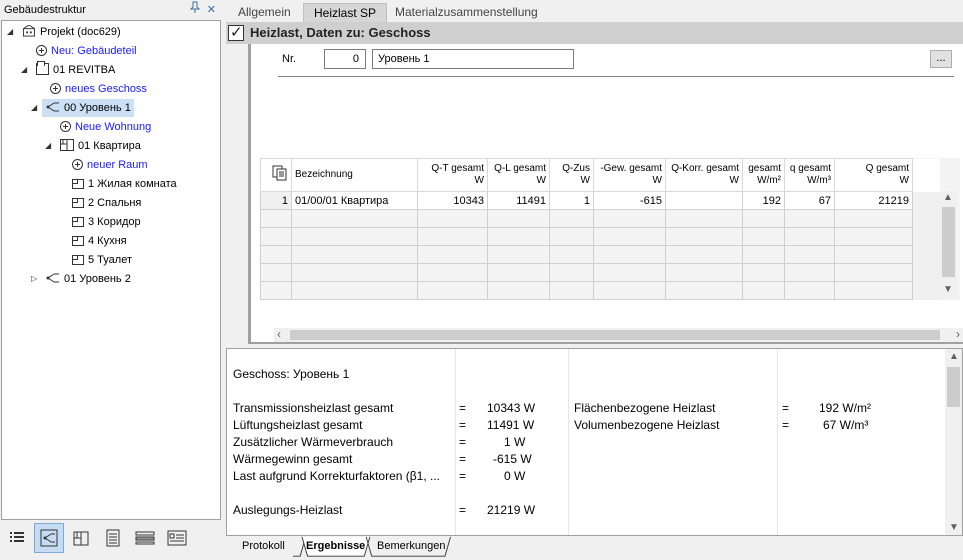 Image resolution: width=963 pixels, height=560 pixels. Describe the element at coordinates (113, 538) in the screenshot. I see `document-button` at that location.